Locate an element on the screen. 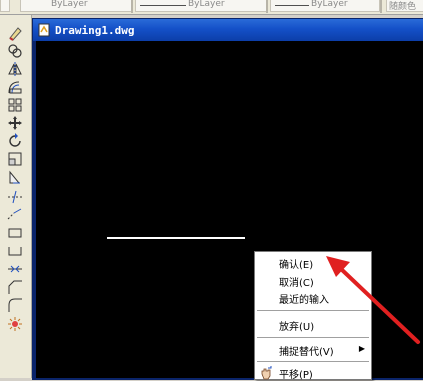  menu-item-recent-input: 最近的输入 is located at coordinates (313, 298).